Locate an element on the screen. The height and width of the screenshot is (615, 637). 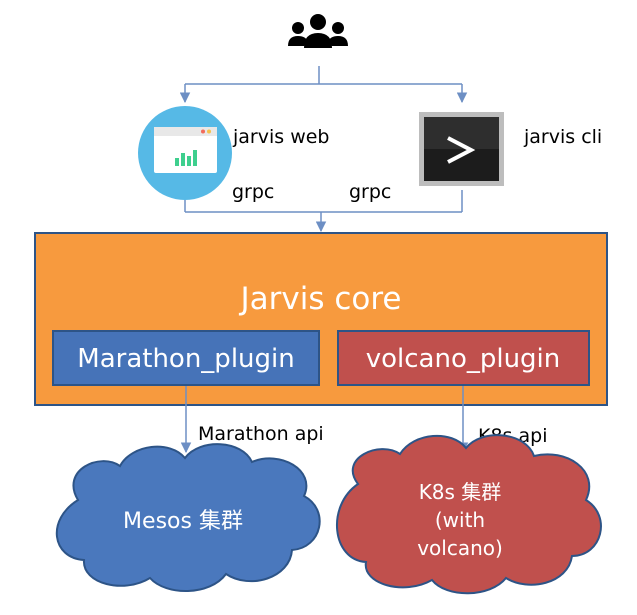
k8s-cloud-label-line3: volcano) is located at coordinates (460, 548).